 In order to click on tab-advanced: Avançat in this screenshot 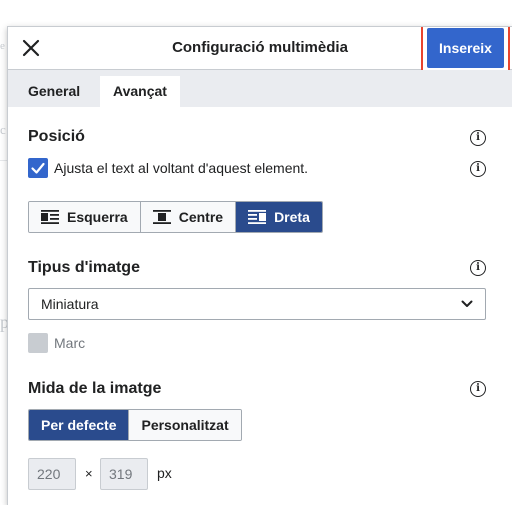, I will do `click(140, 91)`.